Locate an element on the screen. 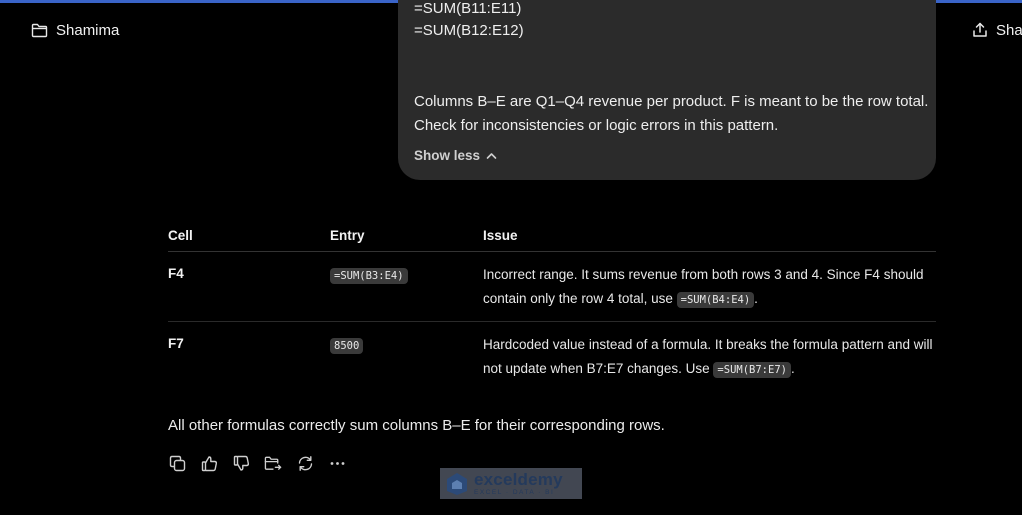 The height and width of the screenshot is (515, 1022). copy-icon is located at coordinates (177, 463).